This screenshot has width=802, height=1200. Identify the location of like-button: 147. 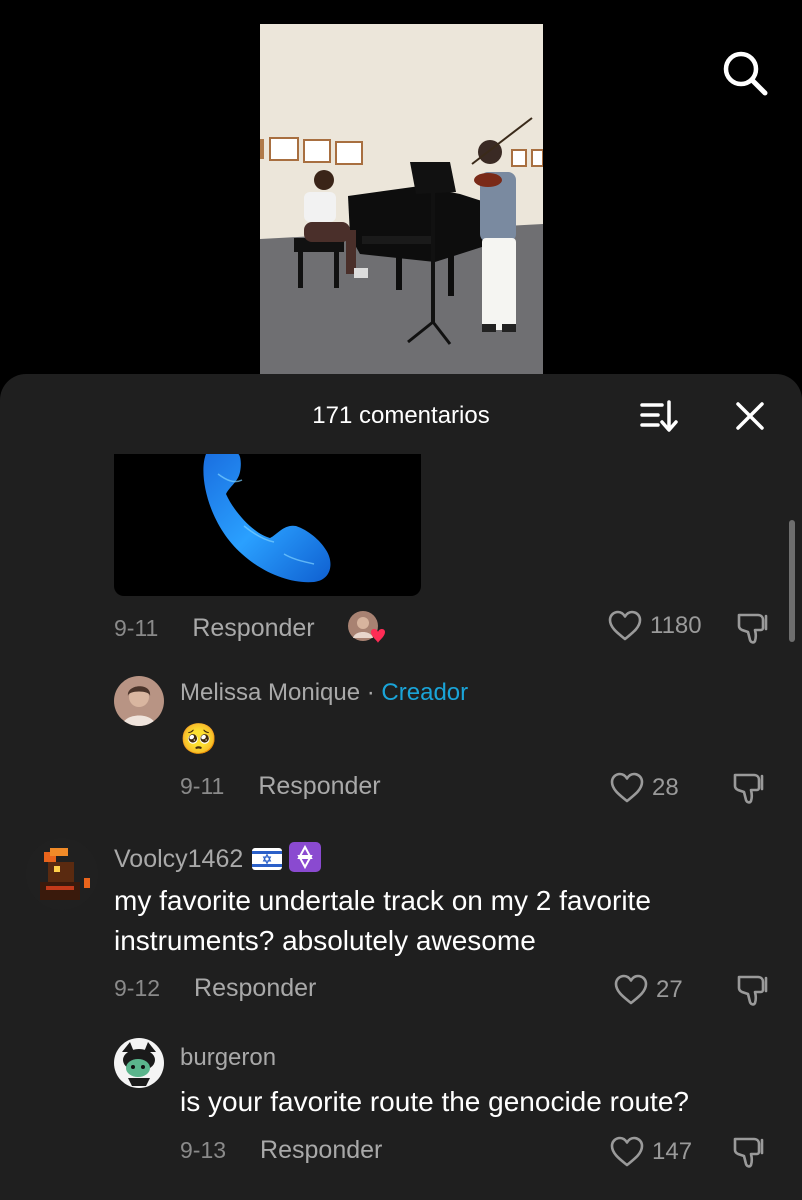
(651, 1152).